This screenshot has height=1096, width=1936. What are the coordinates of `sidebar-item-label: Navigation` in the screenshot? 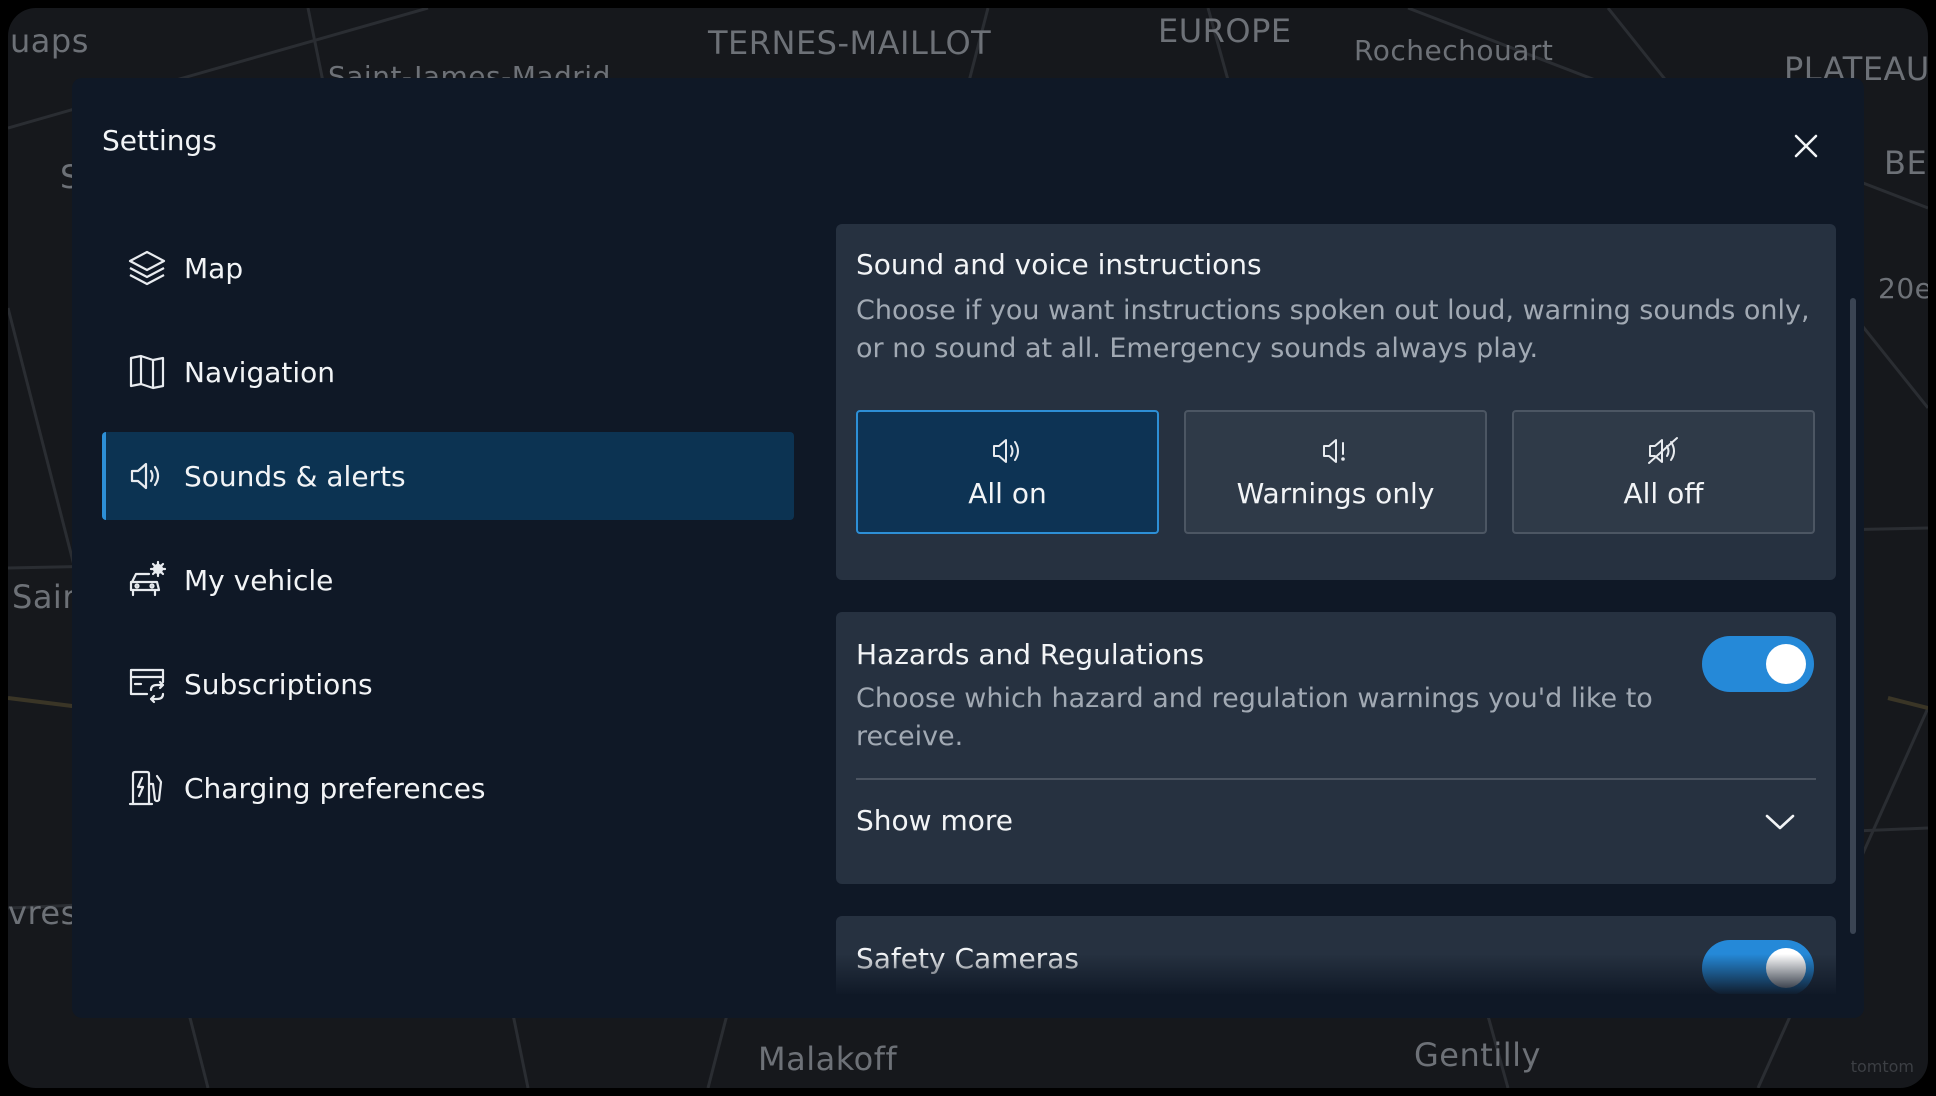 It's located at (260, 372).